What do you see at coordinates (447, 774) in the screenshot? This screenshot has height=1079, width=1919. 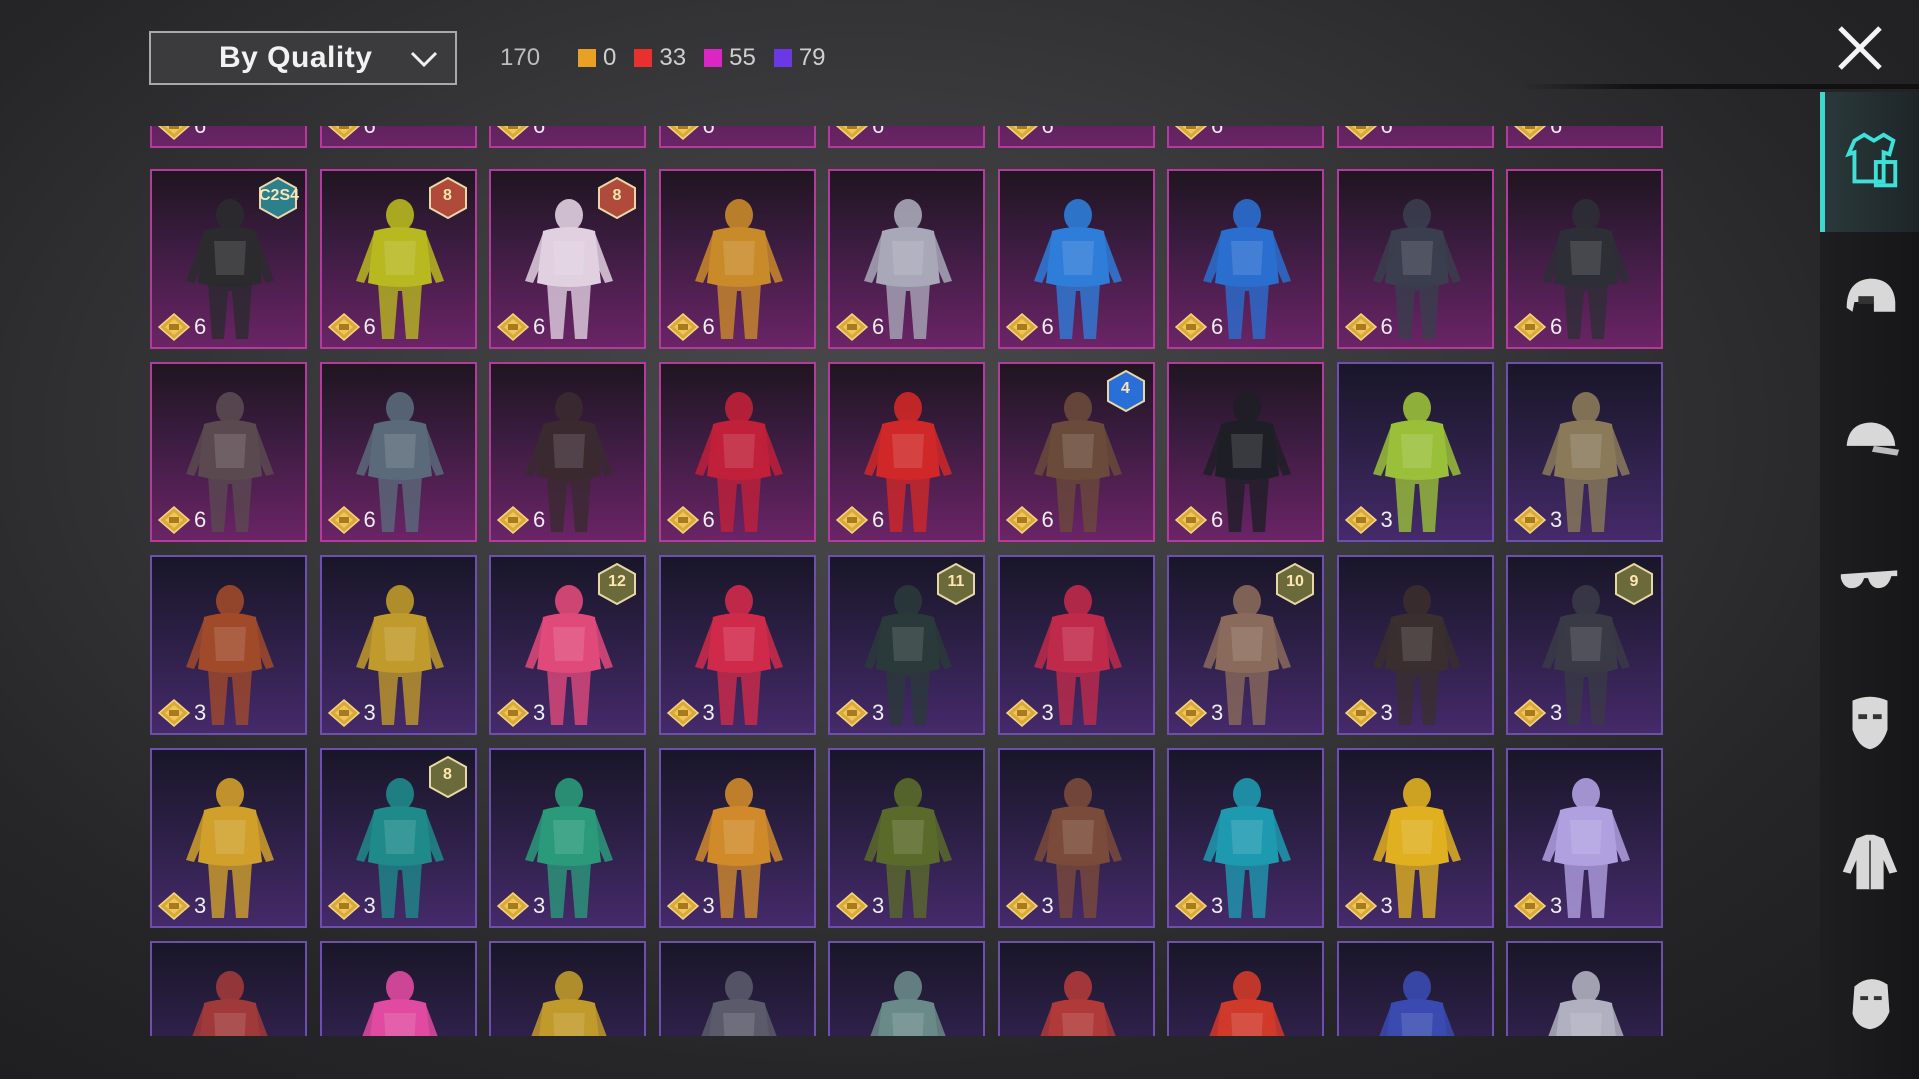 I see `badge-label: 8` at bounding box center [447, 774].